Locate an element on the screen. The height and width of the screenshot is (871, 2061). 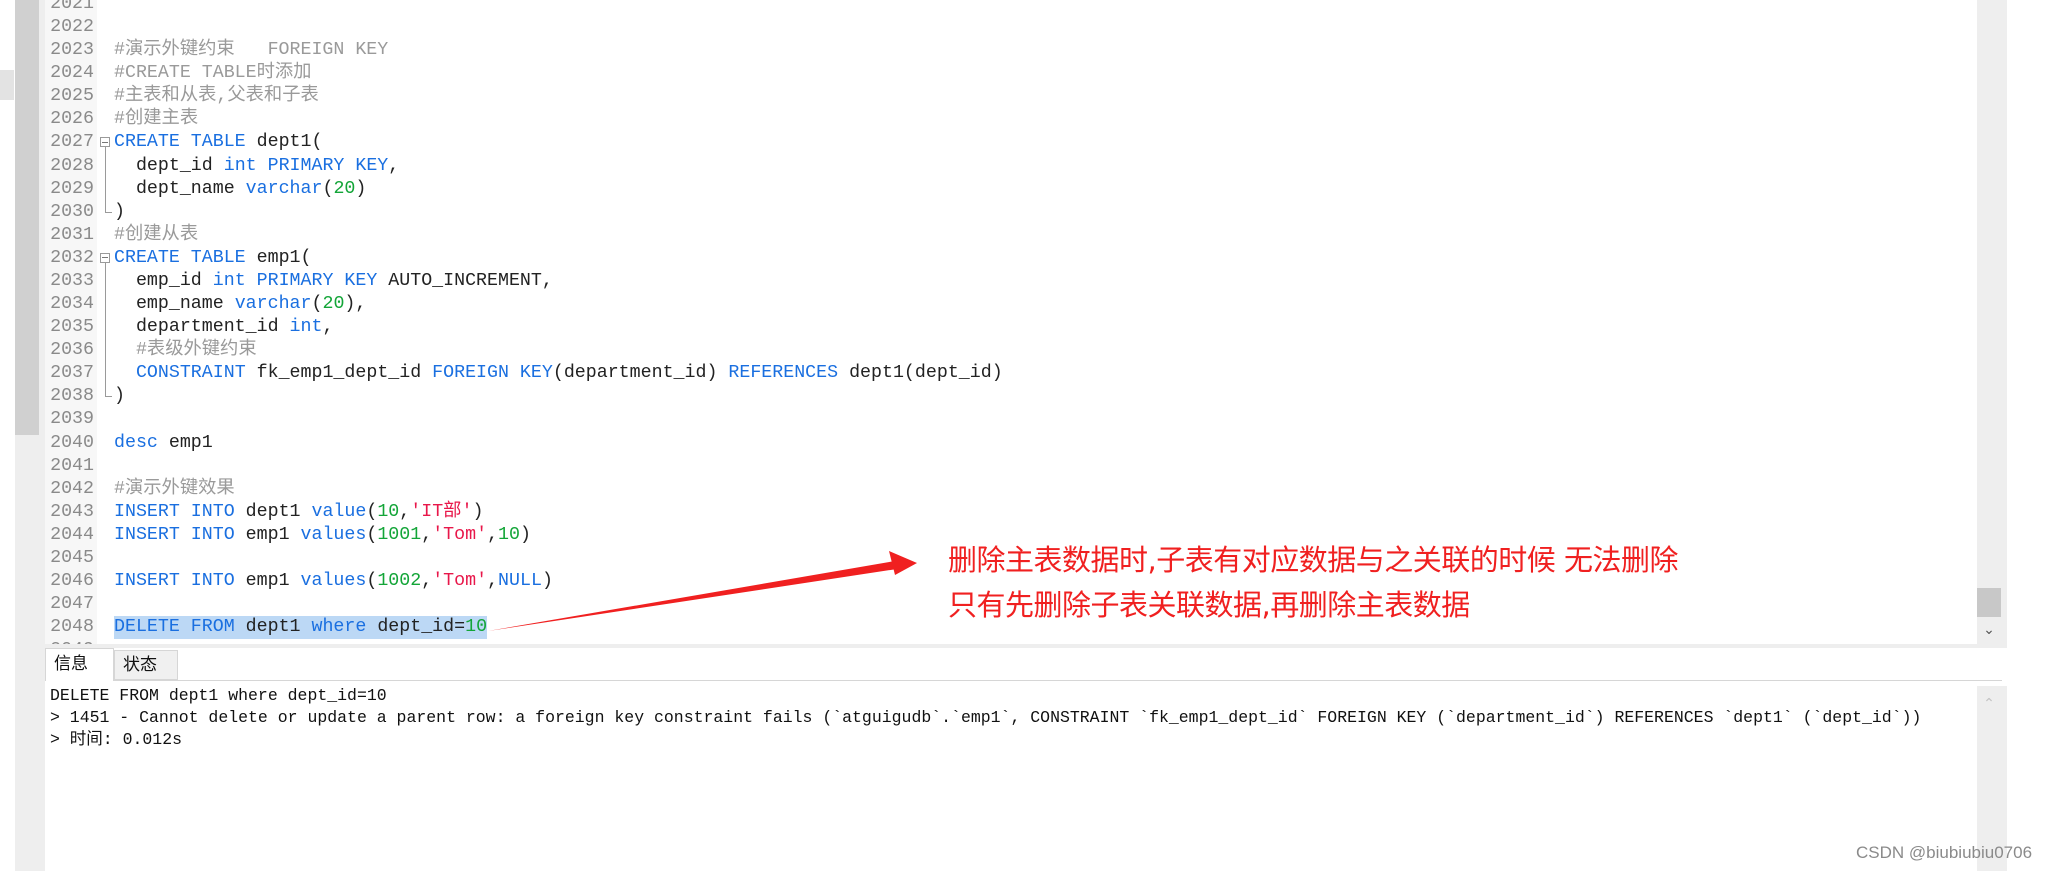
code-text: #主表和从表,父表和子表 is located at coordinates (216, 96).